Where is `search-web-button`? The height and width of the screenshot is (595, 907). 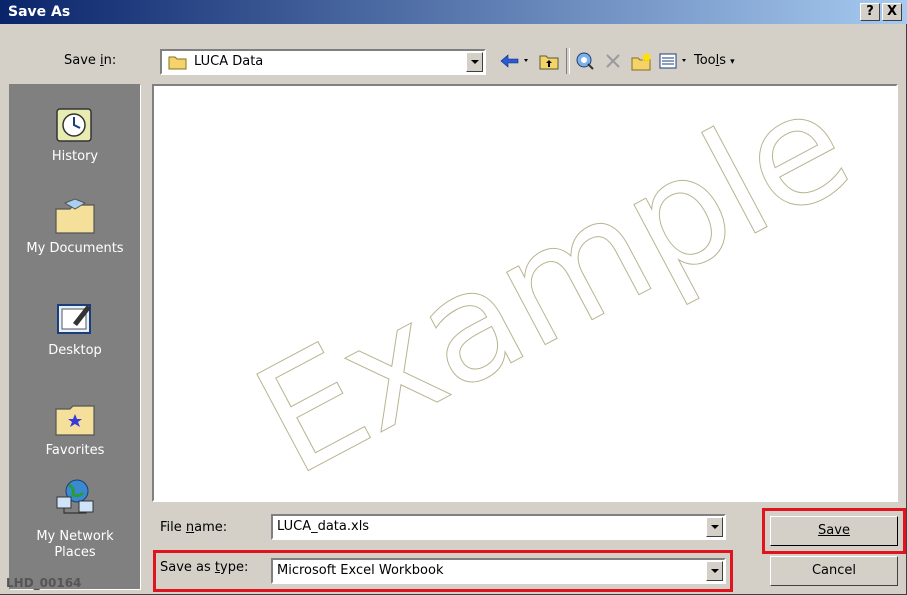 search-web-button is located at coordinates (585, 61).